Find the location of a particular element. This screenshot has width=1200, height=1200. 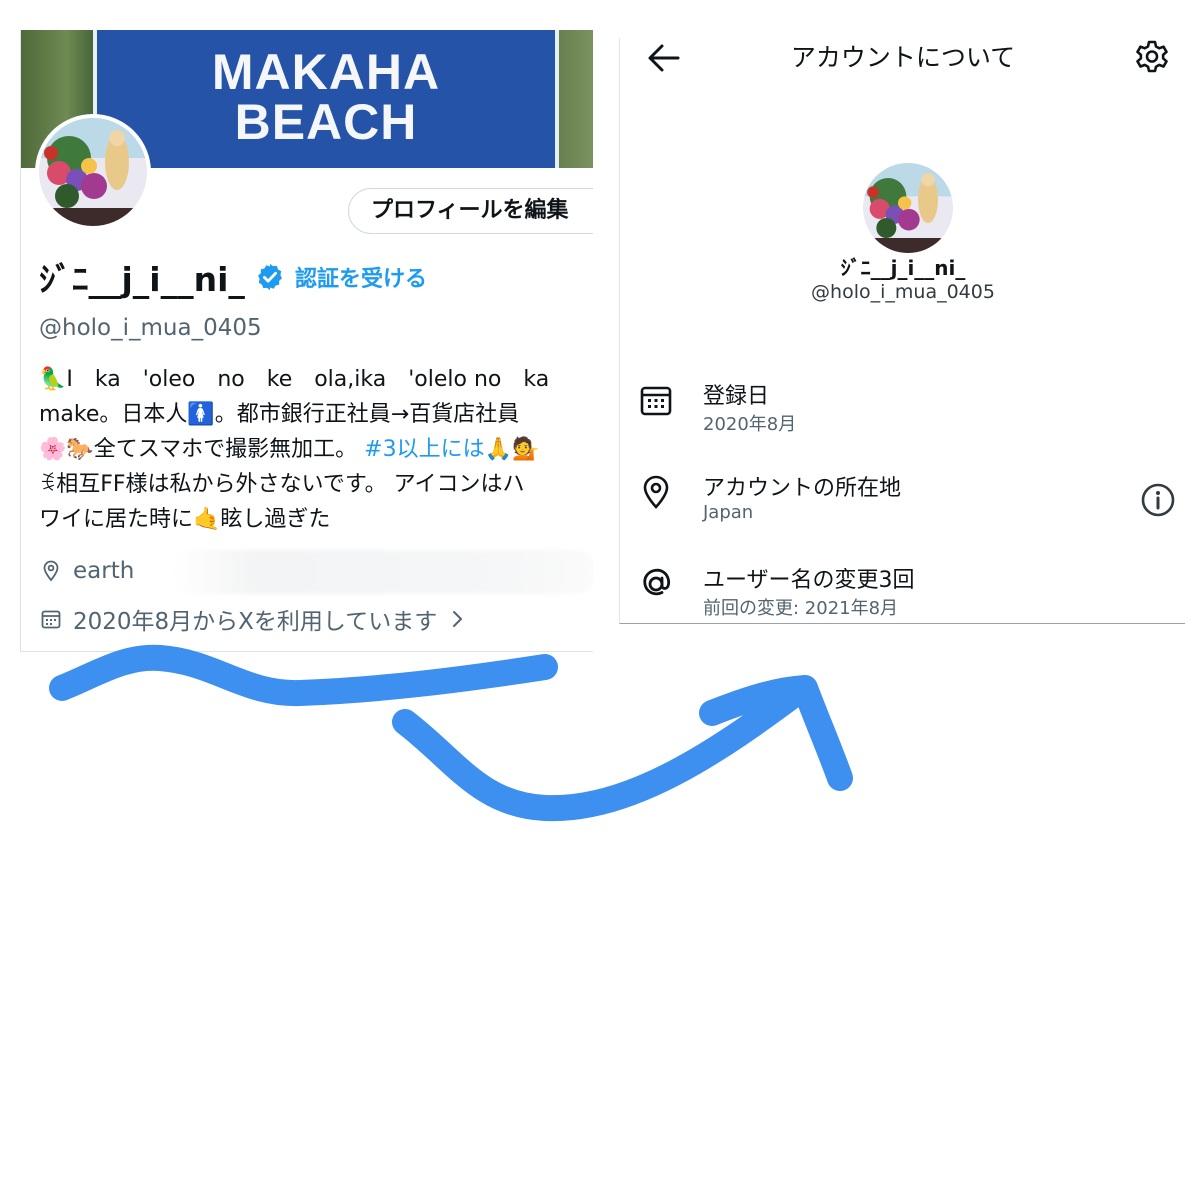

joined-label: 登録日 is located at coordinates (736, 396).